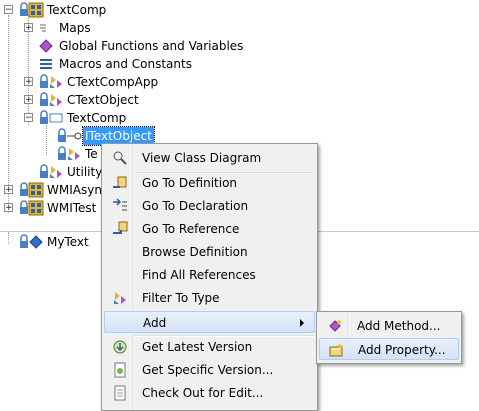 The image size is (479, 411). What do you see at coordinates (120, 393) in the screenshot?
I see `checkout-icon` at bounding box center [120, 393].